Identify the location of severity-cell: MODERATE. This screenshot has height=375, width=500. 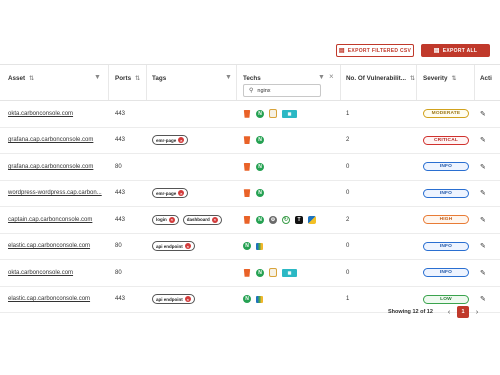
(446, 114).